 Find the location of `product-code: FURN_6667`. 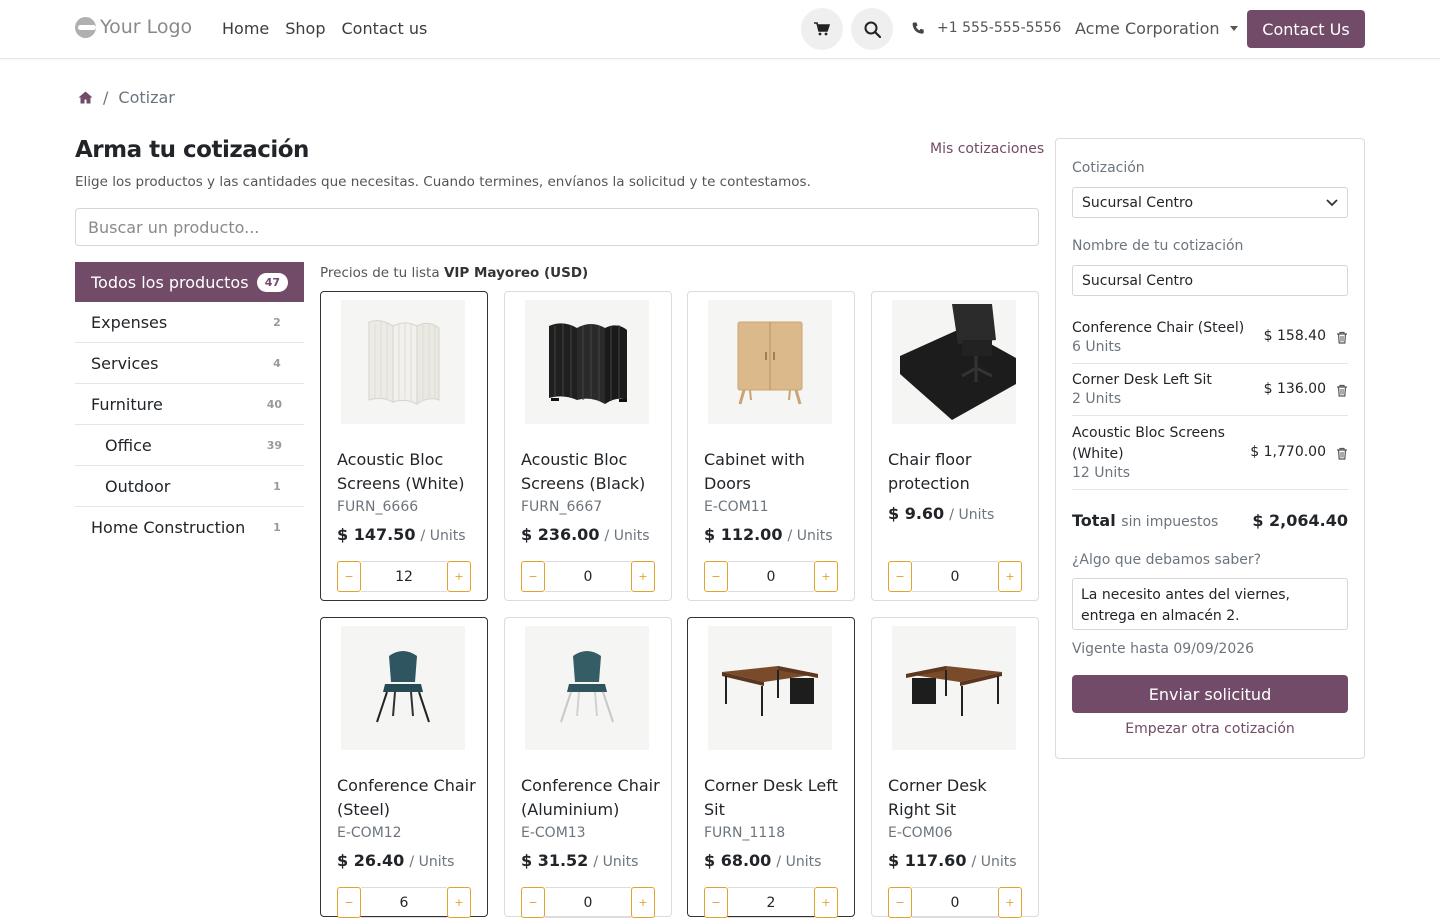

product-code: FURN_6667 is located at coordinates (562, 507).